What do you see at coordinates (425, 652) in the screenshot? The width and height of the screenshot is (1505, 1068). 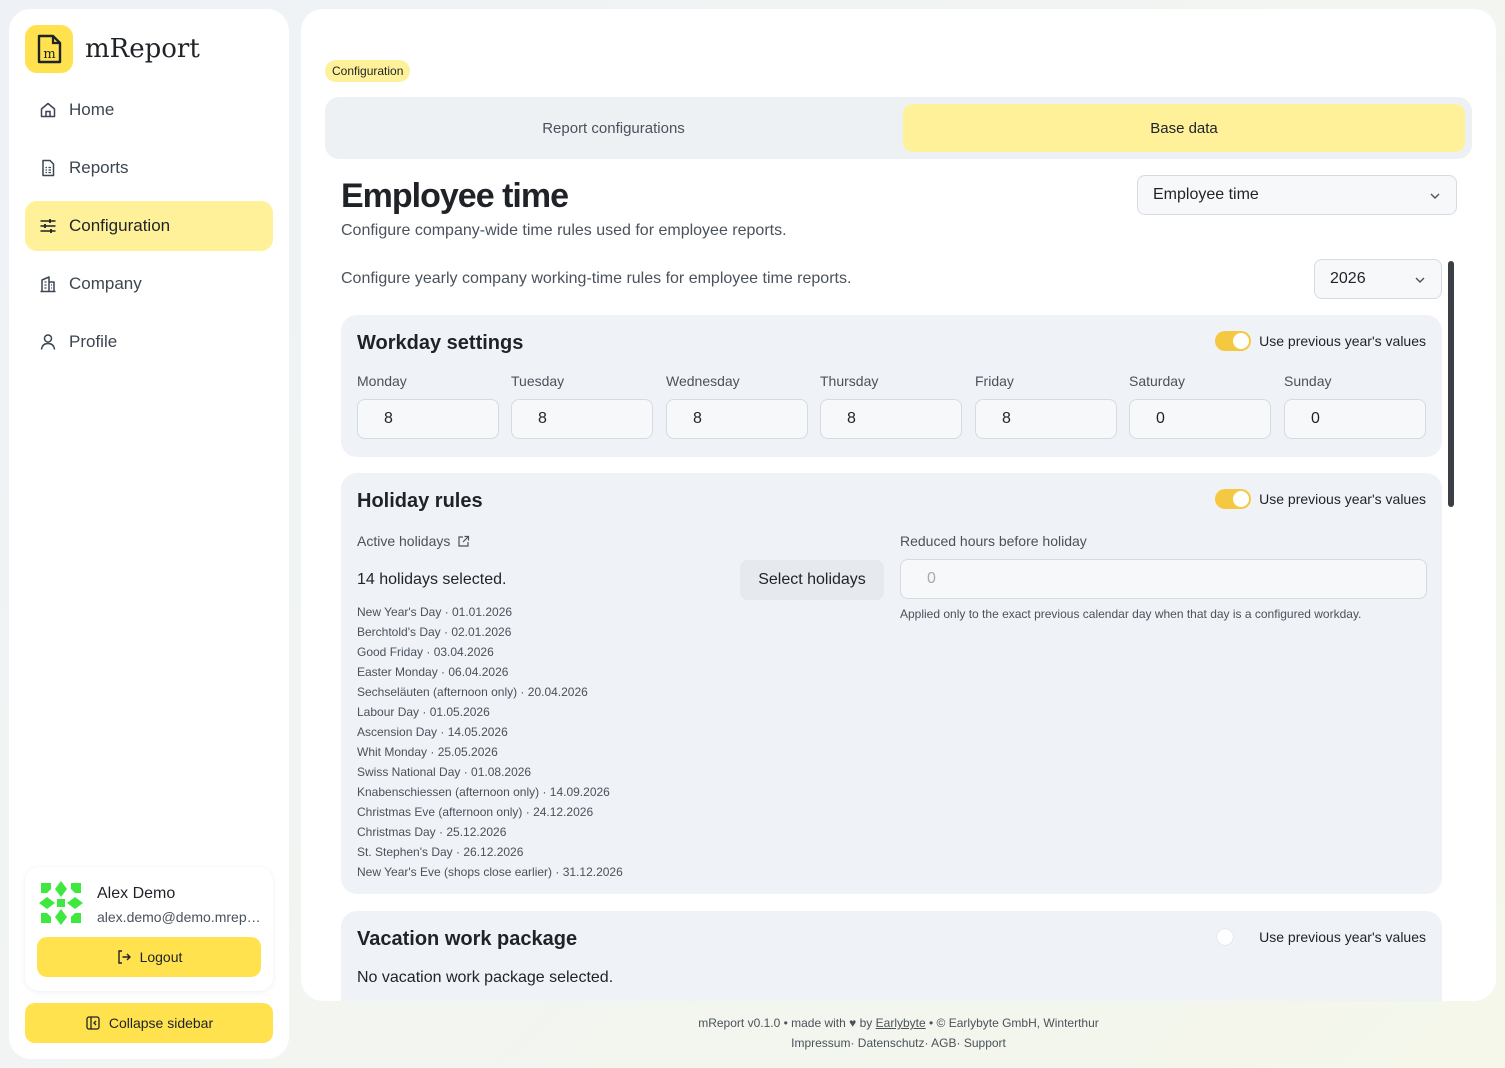 I see `list-item: Good Friday · 03.04.2026` at bounding box center [425, 652].